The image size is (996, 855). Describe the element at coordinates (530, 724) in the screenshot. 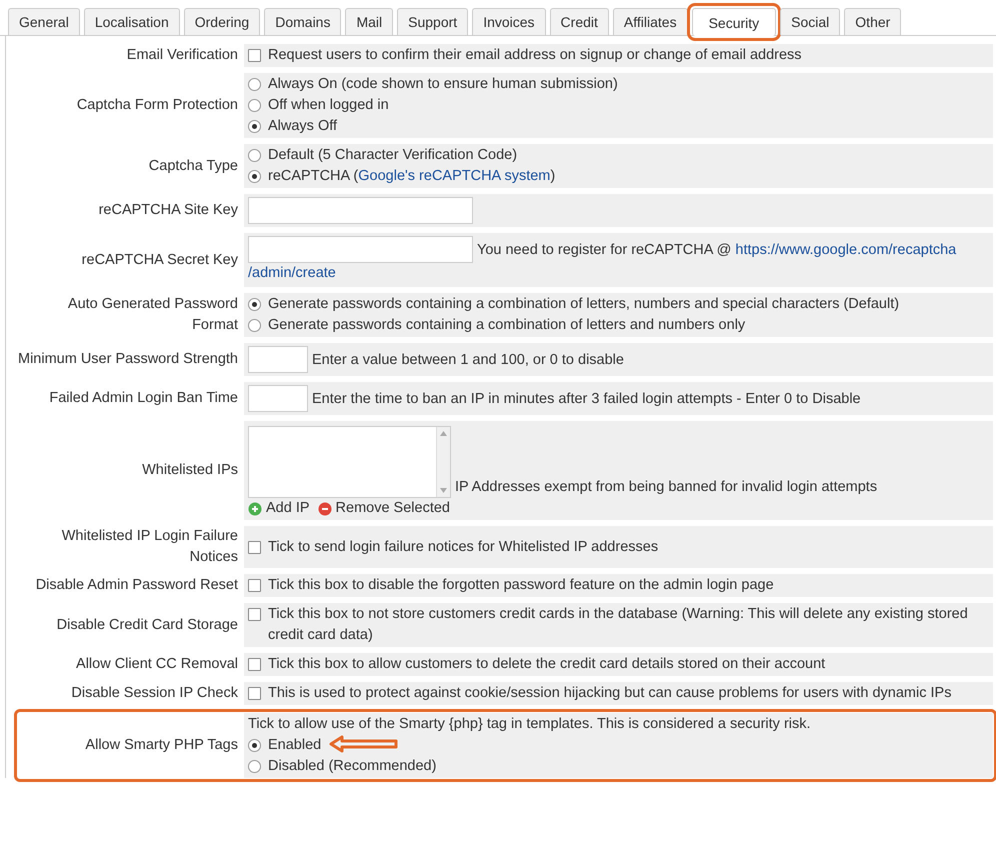

I see `help-text: Tick to allow use of the Smarty {php} tag in templates. This is considered a security risk.` at that location.